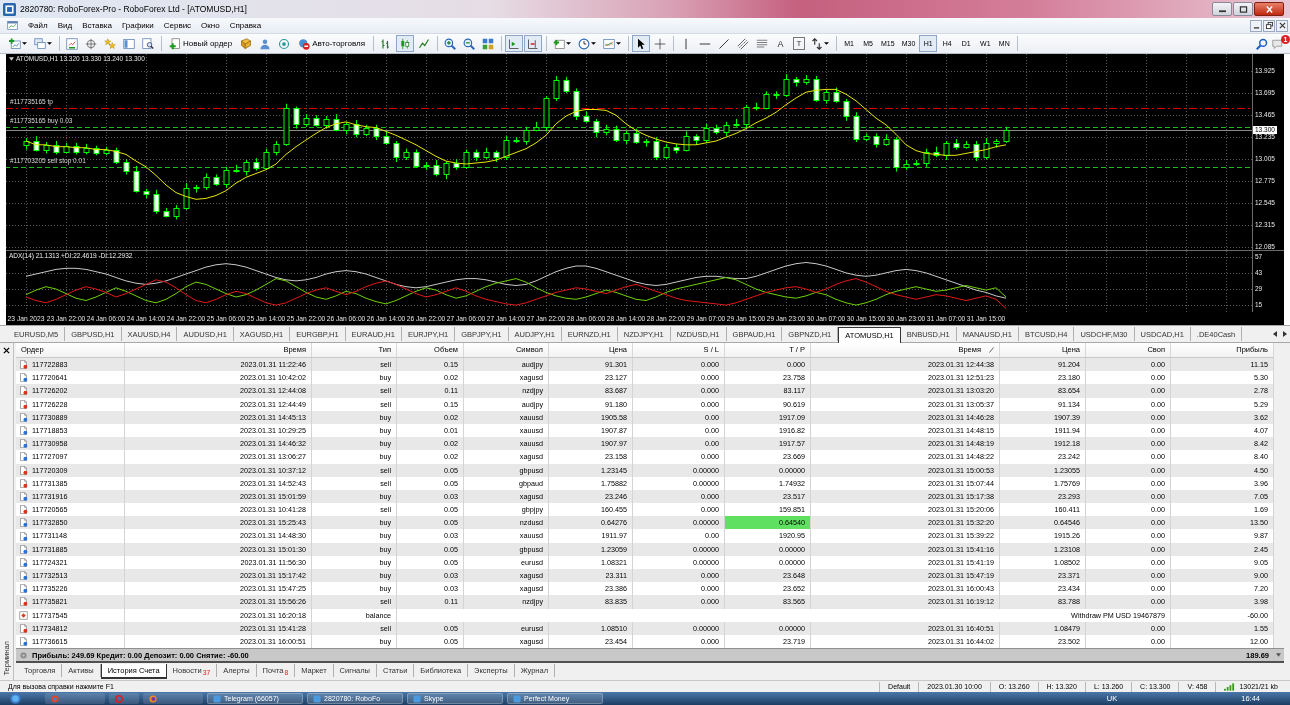  What do you see at coordinates (201, 43) in the screenshot?
I see `new-order-button: Новый ордер` at bounding box center [201, 43].